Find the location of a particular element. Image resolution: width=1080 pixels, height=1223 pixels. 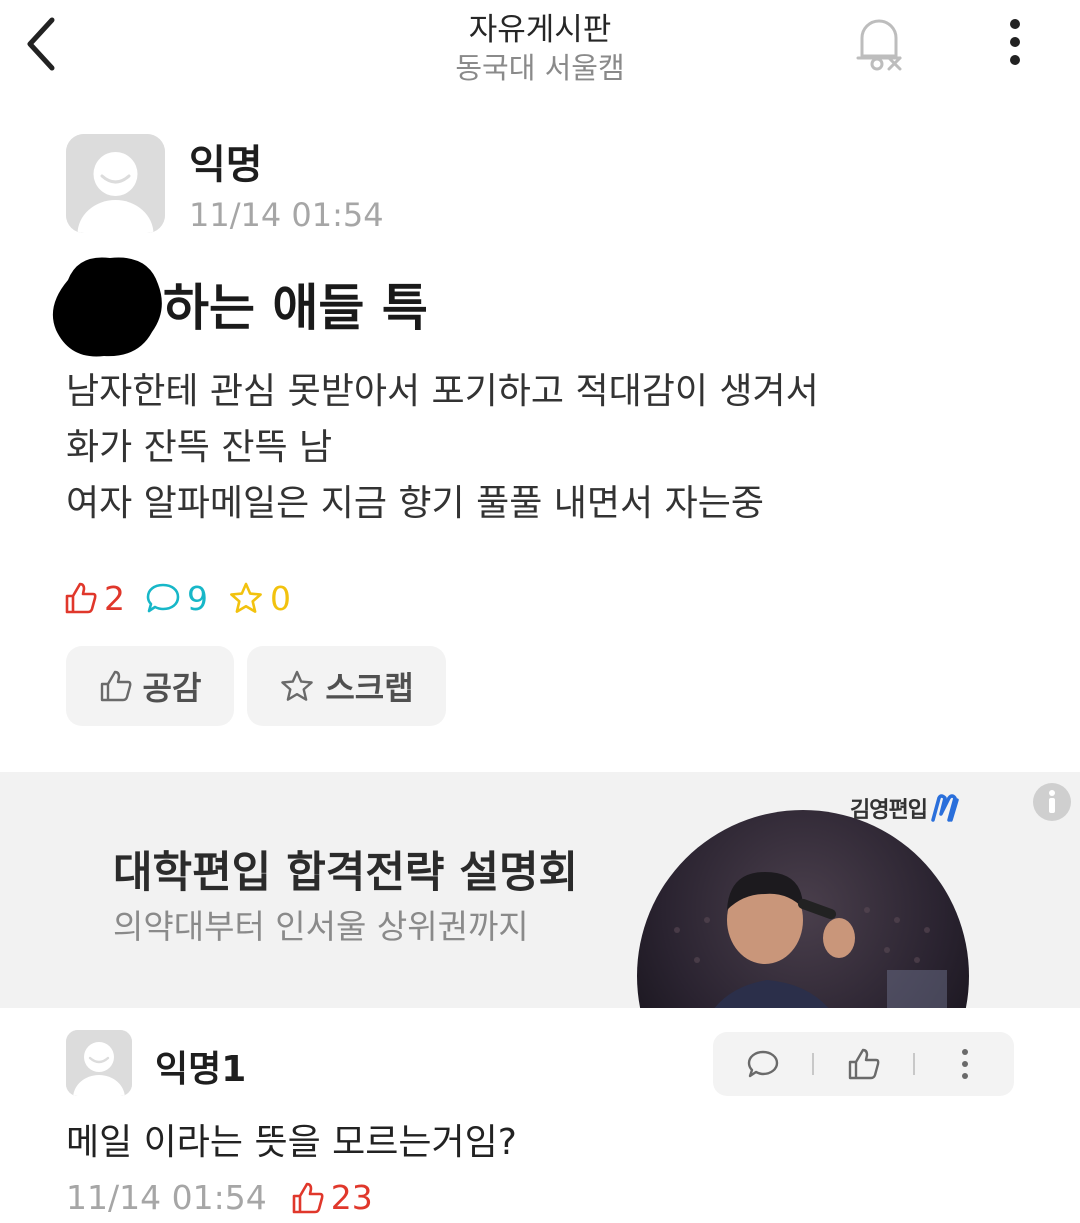

like-count: 2 is located at coordinates (94, 598).